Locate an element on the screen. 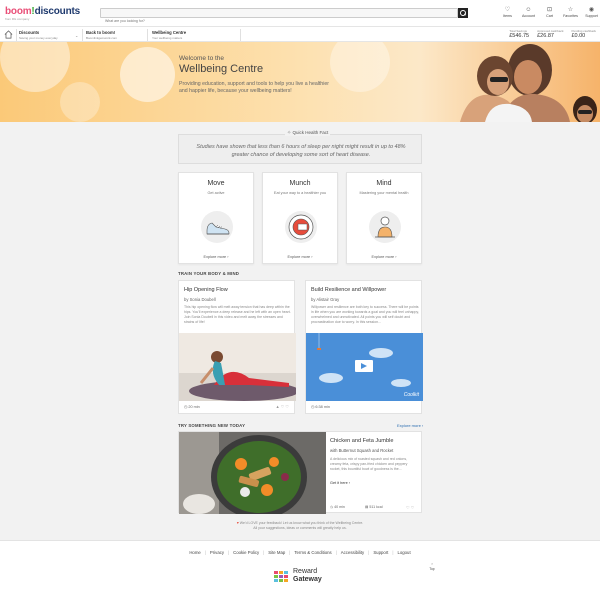 Image resolution: width=600 pixels, height=605 pixels. article-actions: ▲ ♡ ♡ is located at coordinates (282, 406).